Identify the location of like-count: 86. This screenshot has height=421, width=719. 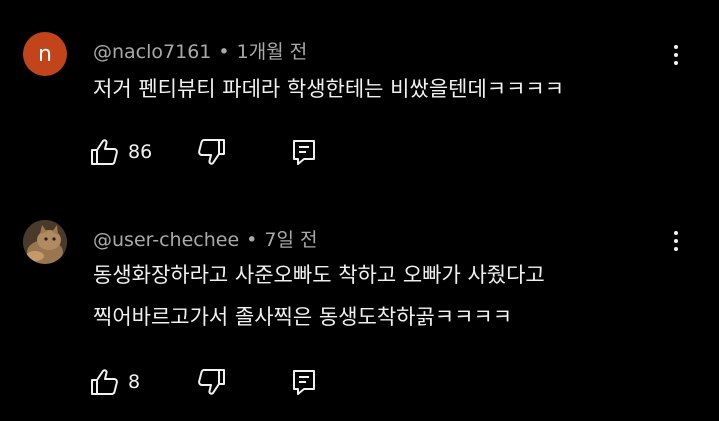
(140, 152).